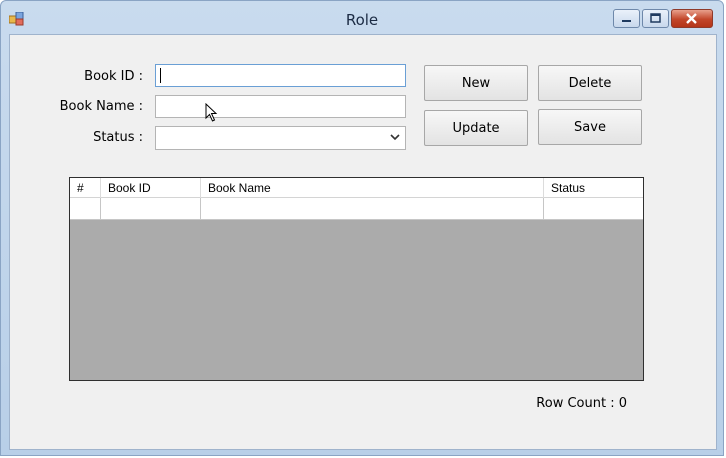  I want to click on table-row, so click(356, 209).